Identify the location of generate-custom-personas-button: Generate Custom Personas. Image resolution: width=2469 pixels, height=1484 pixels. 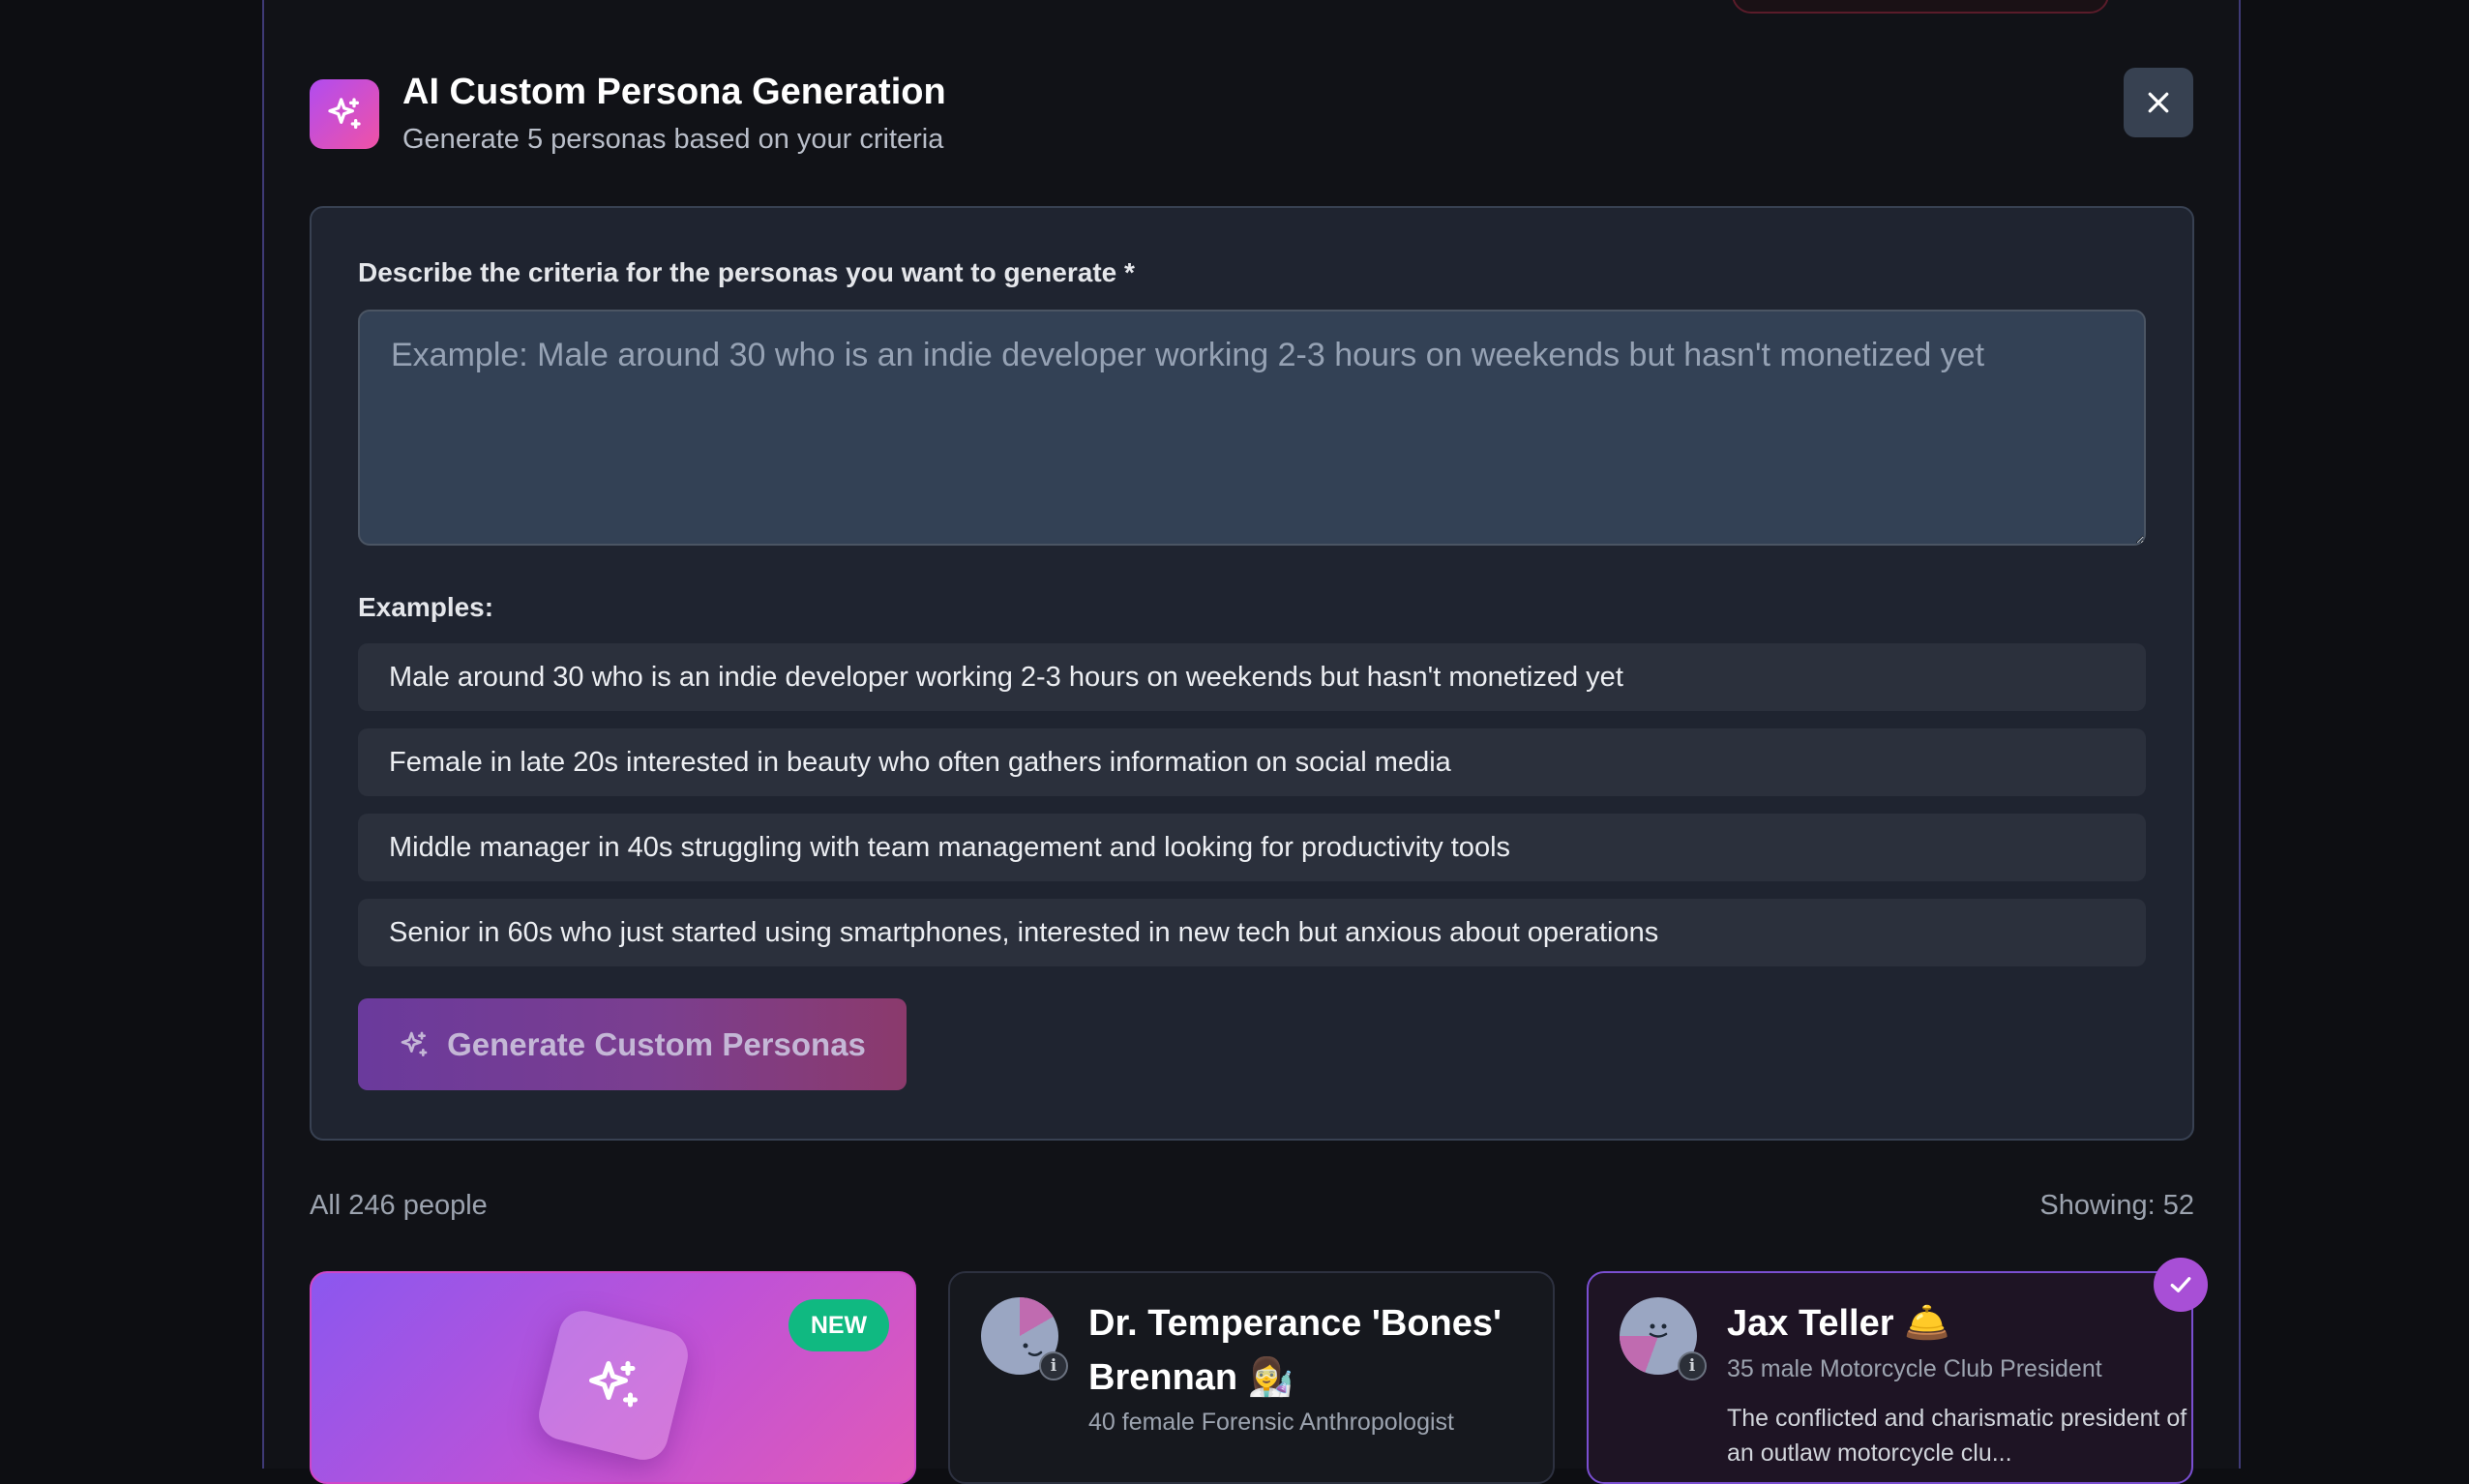
(632, 1044).